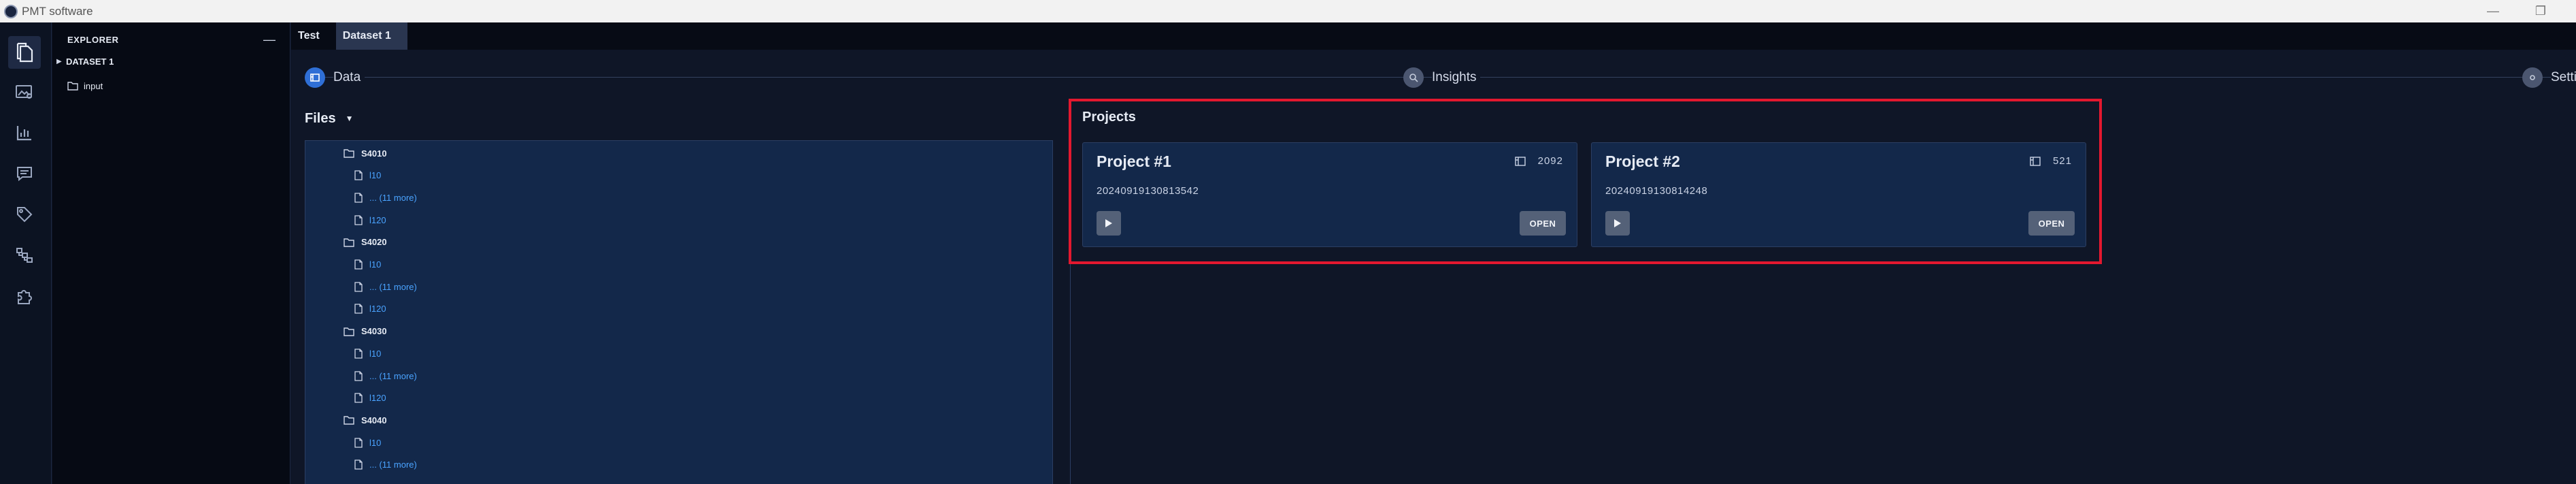  What do you see at coordinates (365, 242) in the screenshot?
I see `tree-folder: S4020` at bounding box center [365, 242].